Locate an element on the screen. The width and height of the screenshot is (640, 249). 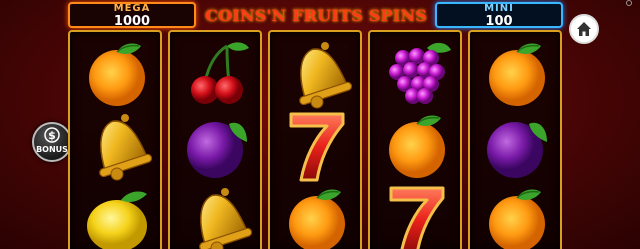
cherry-symbol is located at coordinates (217, 74).